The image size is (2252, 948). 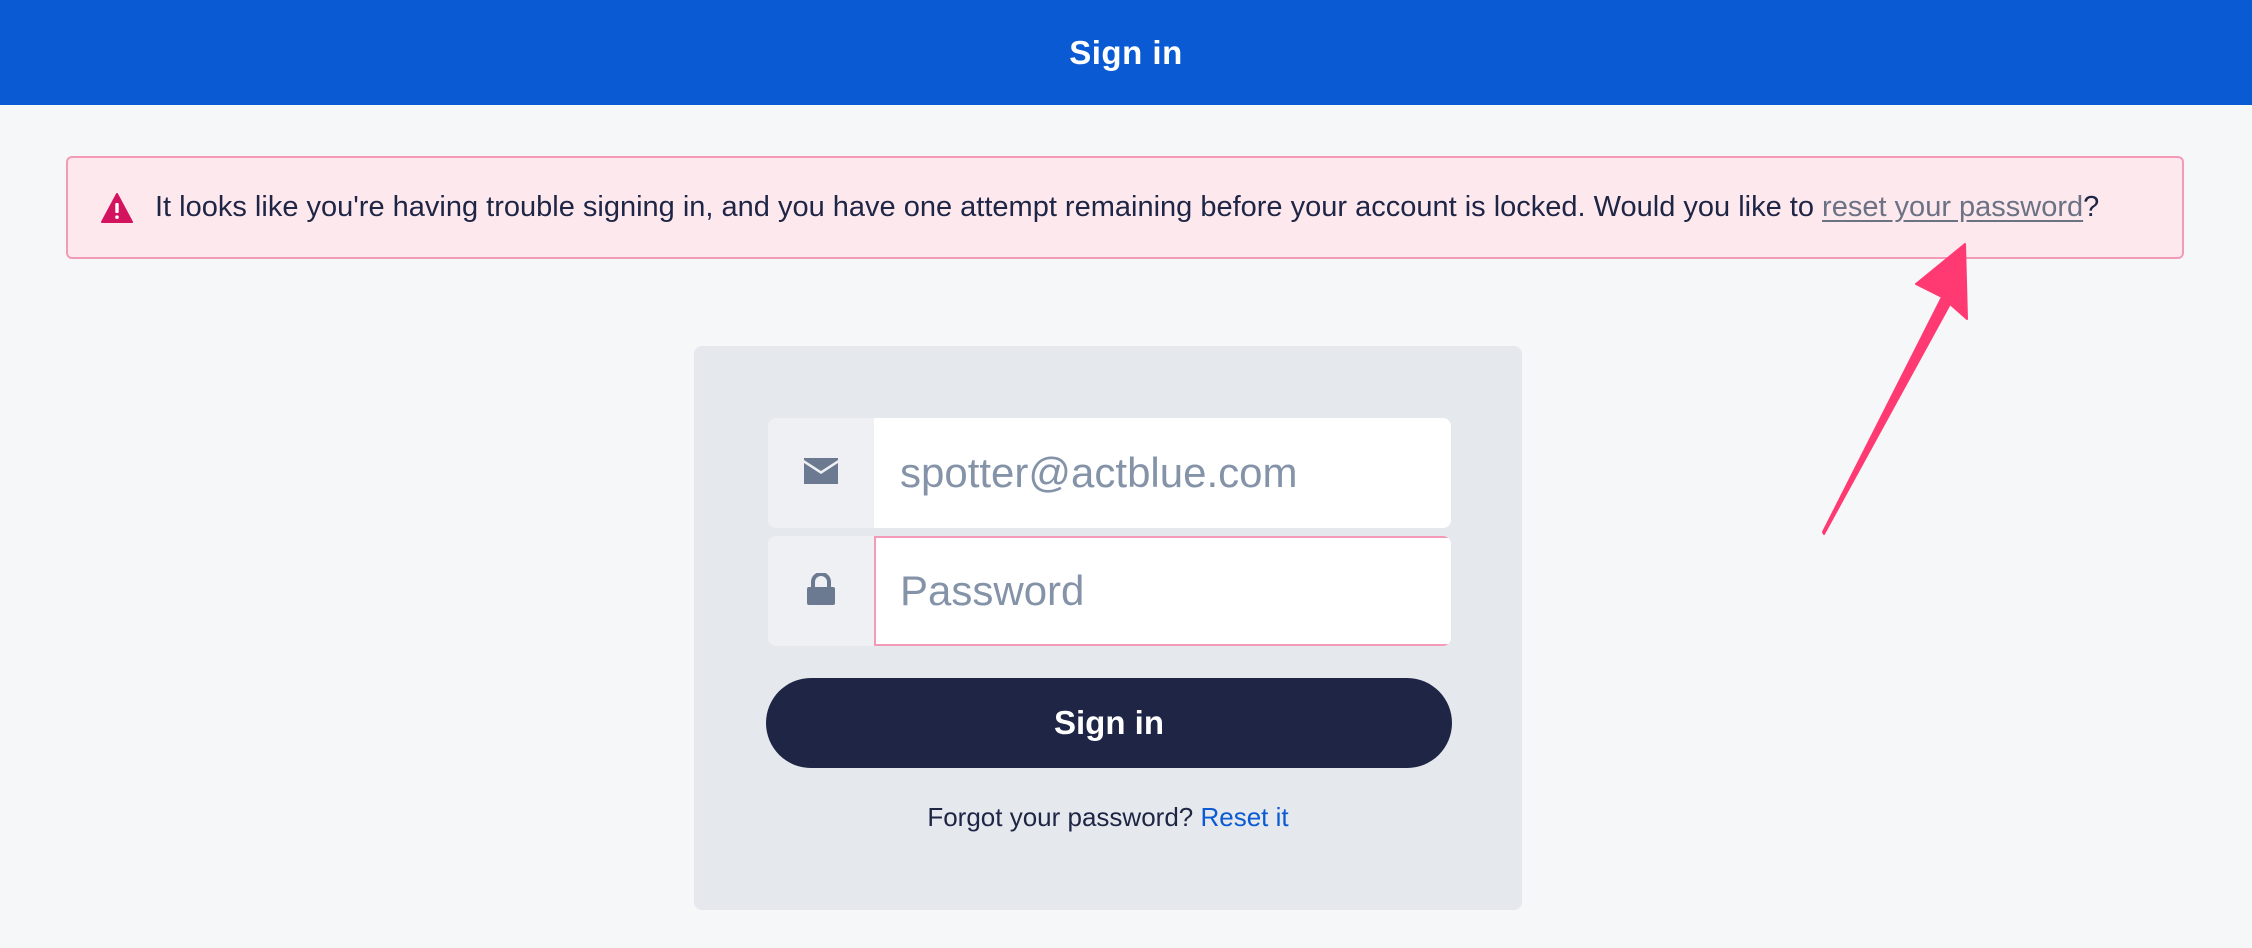 I want to click on page-title: Sign in, so click(x=1126, y=52).